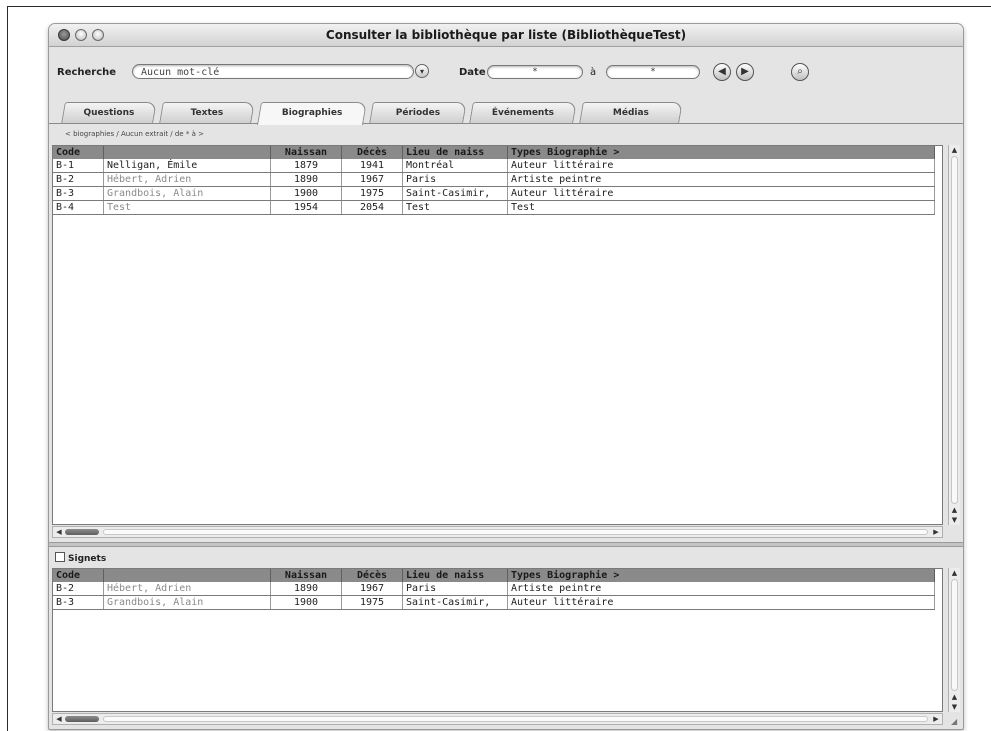 The image size is (991, 731). I want to click on signets-toggle-checkbox, so click(60, 557).